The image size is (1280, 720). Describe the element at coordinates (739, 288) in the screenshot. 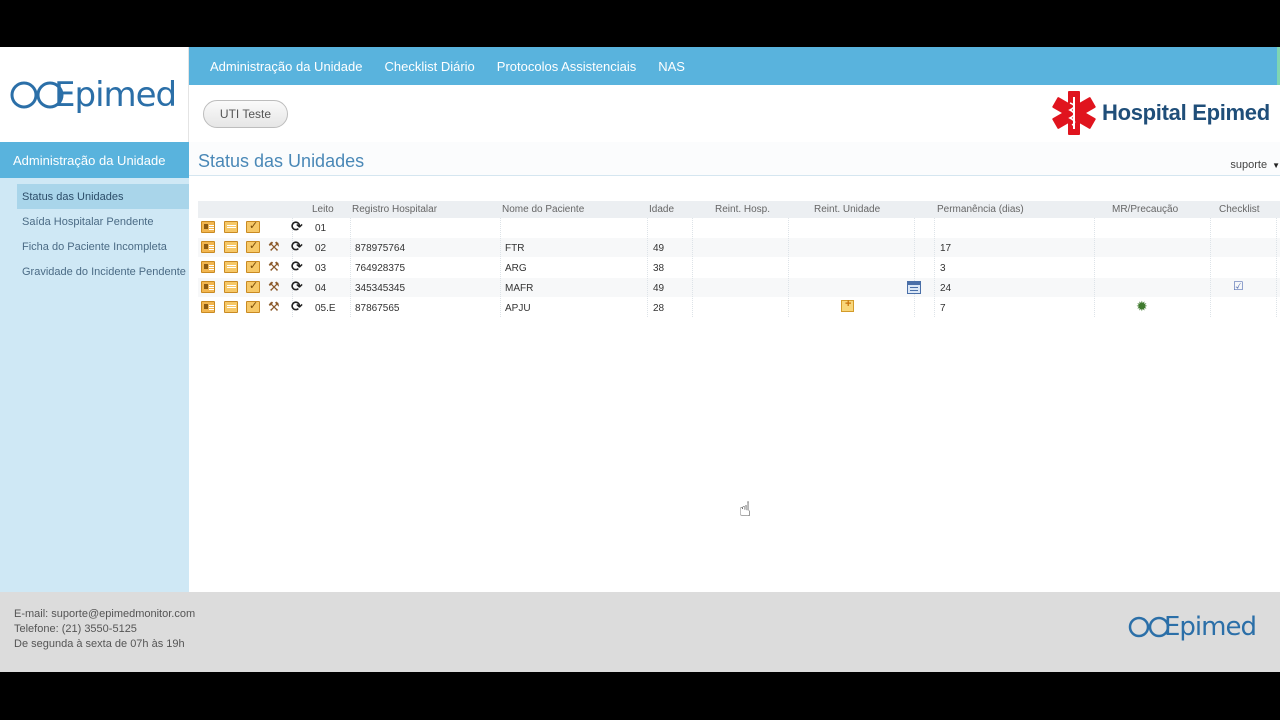

I see `table-row: ⚒ ⟳ 04 345345345 MAFR 49 24 ☑` at that location.